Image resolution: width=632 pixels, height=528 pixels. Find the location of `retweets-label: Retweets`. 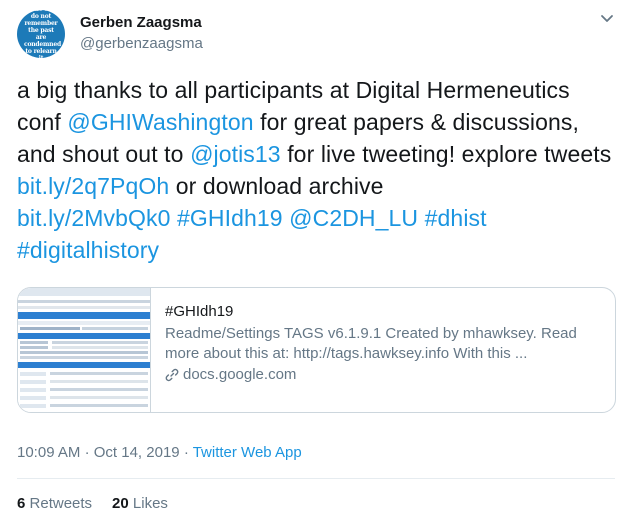

retweets-label: Retweets is located at coordinates (61, 503).